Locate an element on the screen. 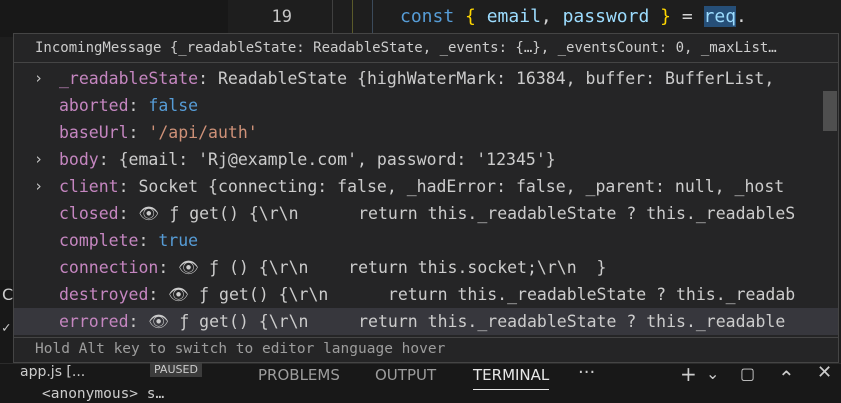 The height and width of the screenshot is (403, 841). keyword-const: const is located at coordinates (427, 16).